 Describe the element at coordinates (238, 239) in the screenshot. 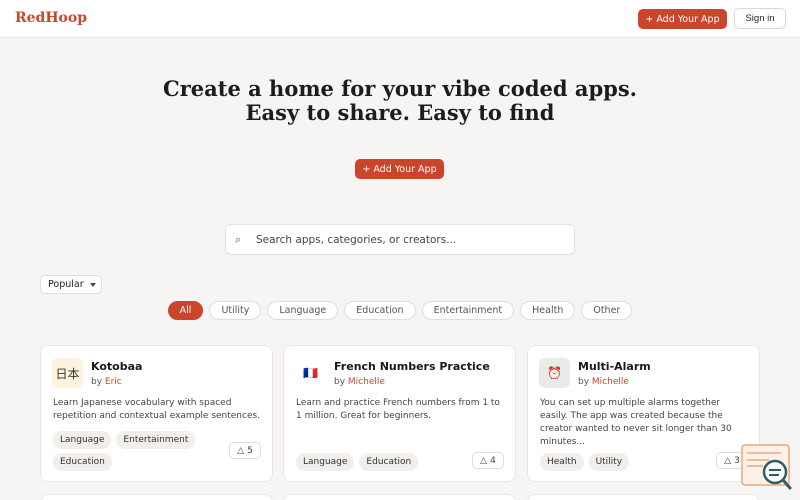

I see `search-icon: ⌕` at that location.